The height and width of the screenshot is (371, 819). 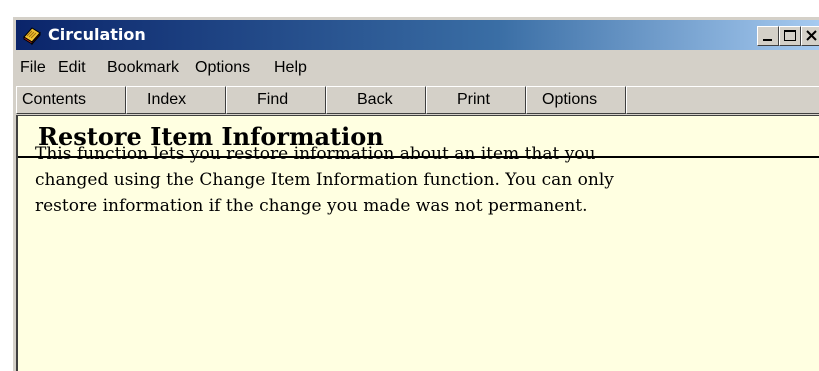 What do you see at coordinates (722, 100) in the screenshot?
I see `toolbar-empty-area` at bounding box center [722, 100].